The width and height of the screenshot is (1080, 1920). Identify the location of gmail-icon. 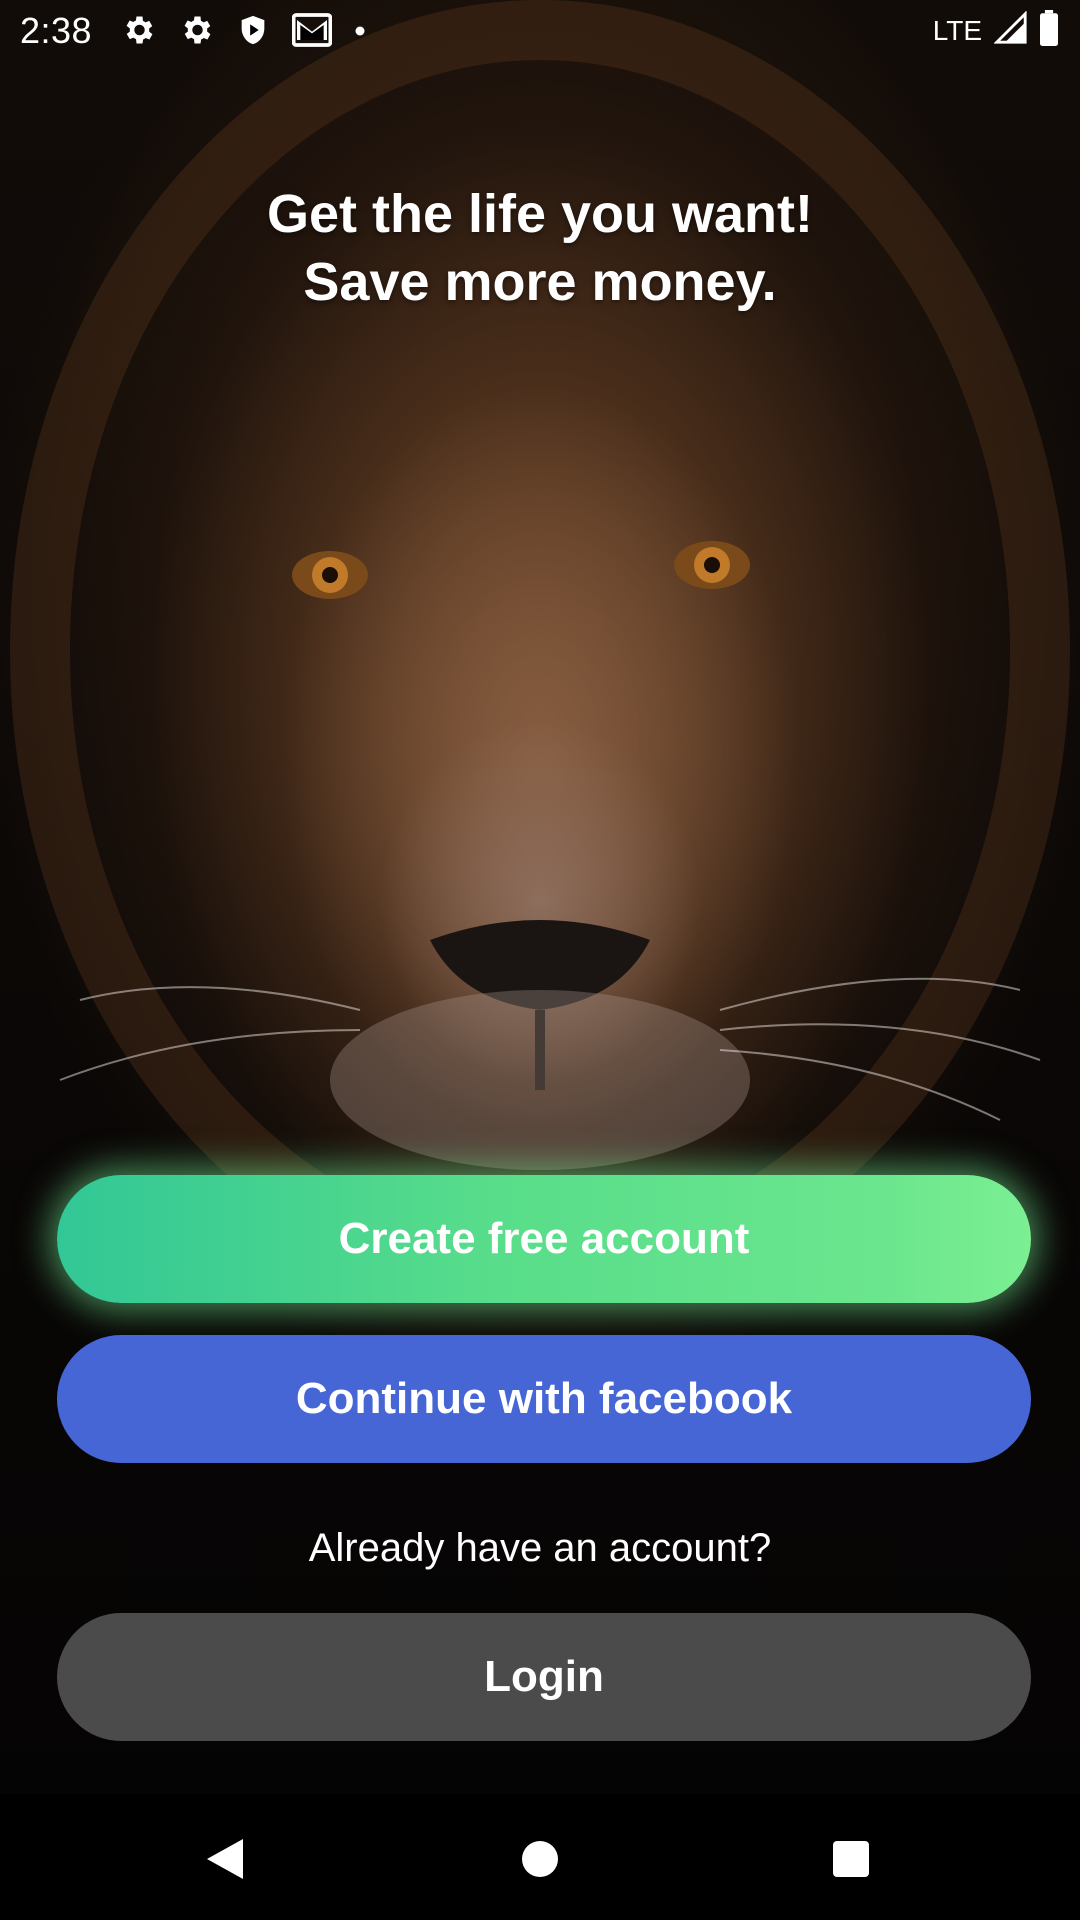
(312, 32).